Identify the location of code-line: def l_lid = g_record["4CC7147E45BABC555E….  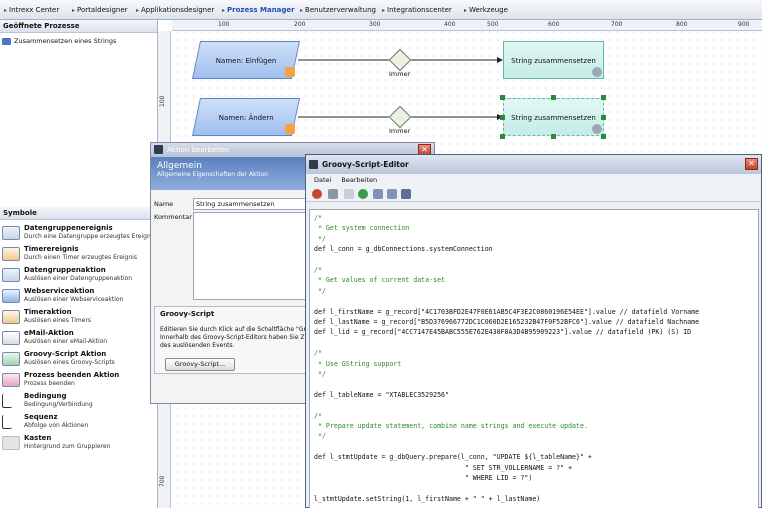
(503, 332).